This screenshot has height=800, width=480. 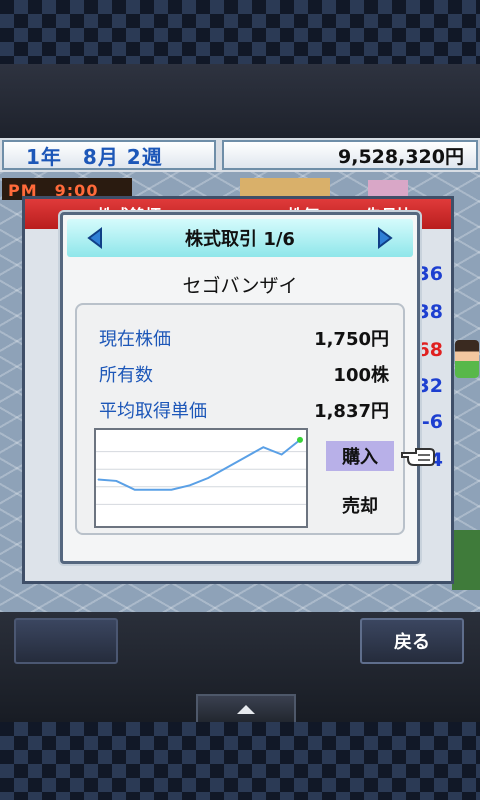 I want to click on average-cost-row: 平均取得単価 1,837円, so click(x=244, y=409).